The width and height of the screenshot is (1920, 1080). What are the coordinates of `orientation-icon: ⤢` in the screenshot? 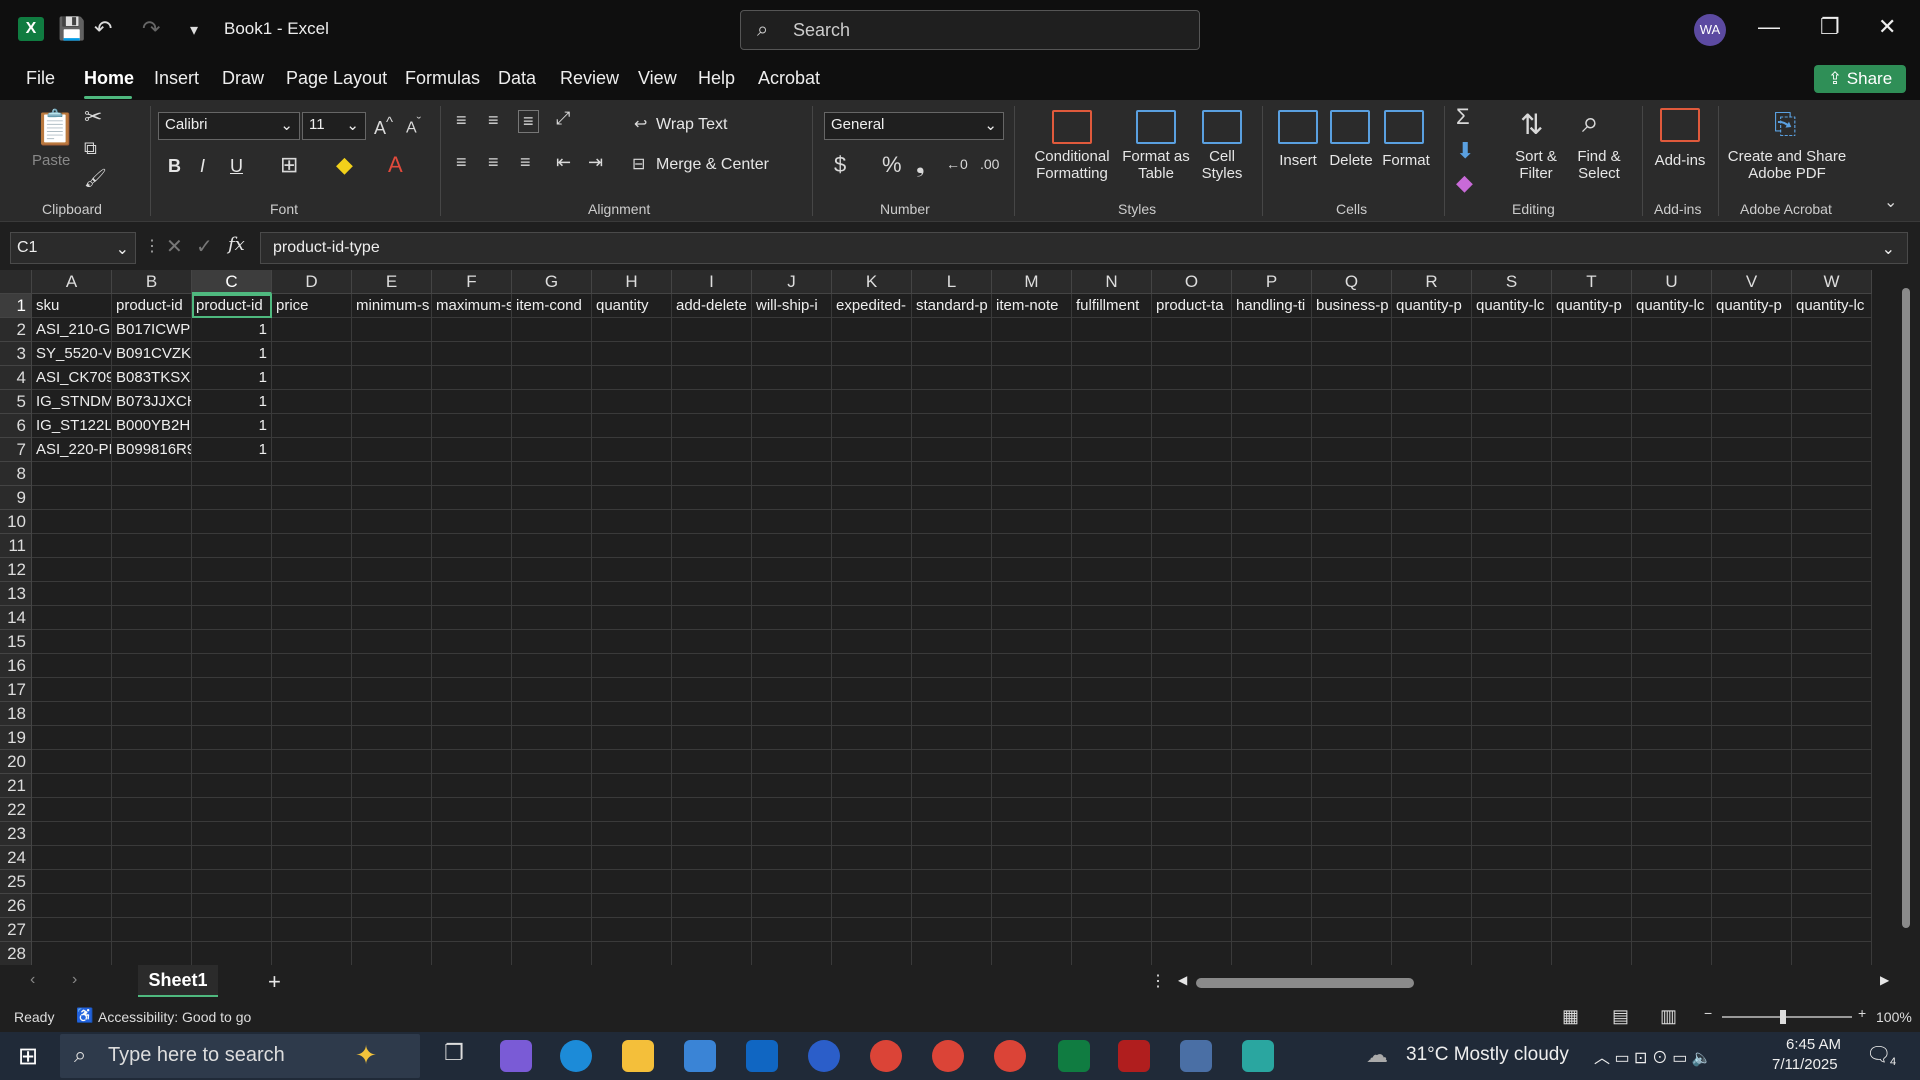 It's located at (563, 118).